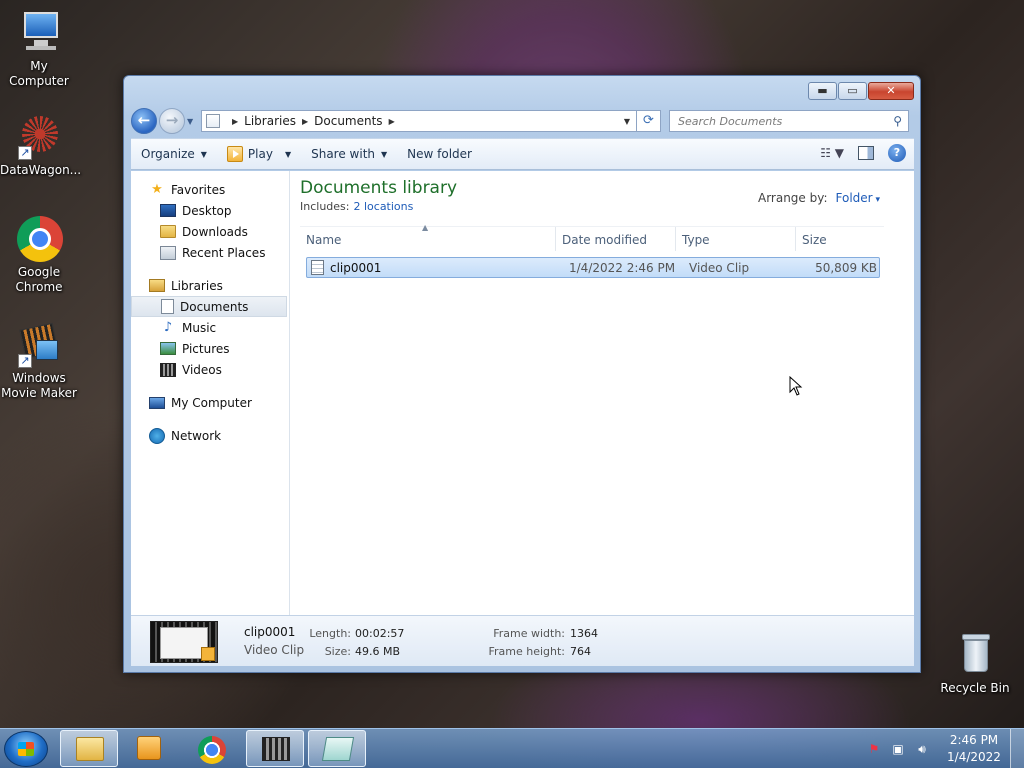 The width and height of the screenshot is (1024, 768). I want to click on minimize-button: ▬, so click(822, 91).